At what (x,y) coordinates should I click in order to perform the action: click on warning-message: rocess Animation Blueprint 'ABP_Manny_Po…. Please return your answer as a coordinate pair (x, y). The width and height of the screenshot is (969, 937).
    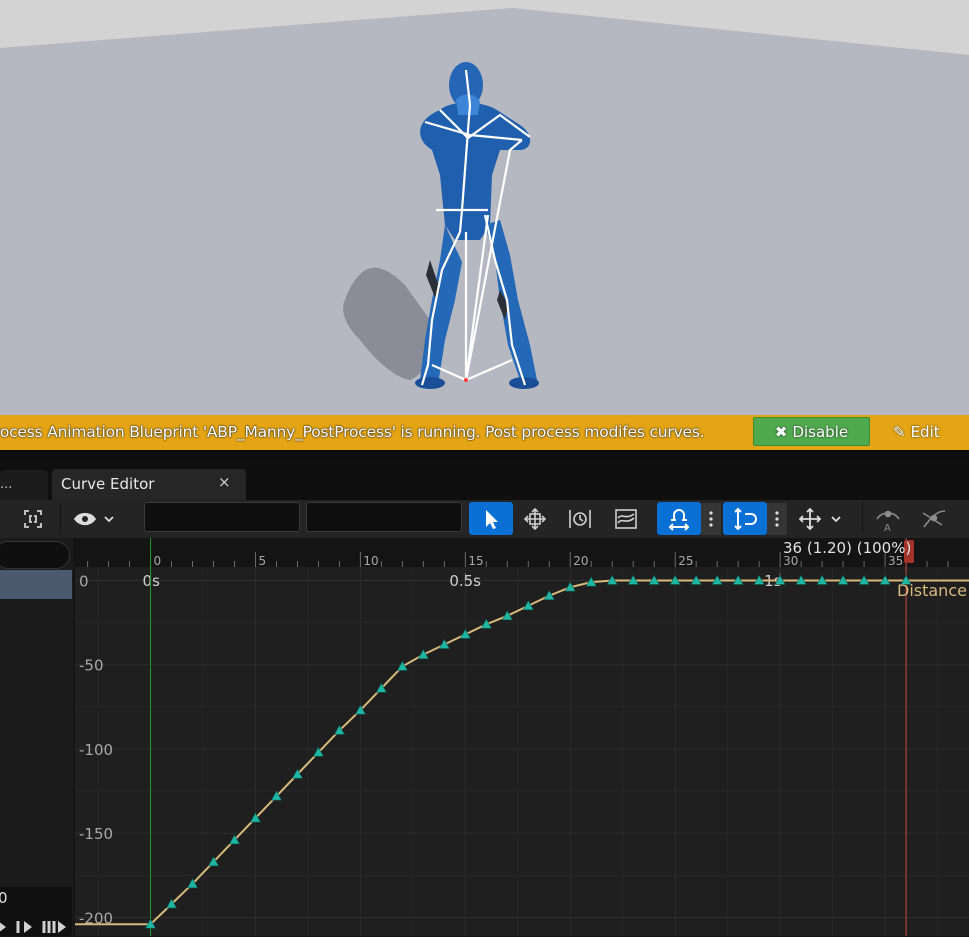
    Looking at the image, I should click on (352, 432).